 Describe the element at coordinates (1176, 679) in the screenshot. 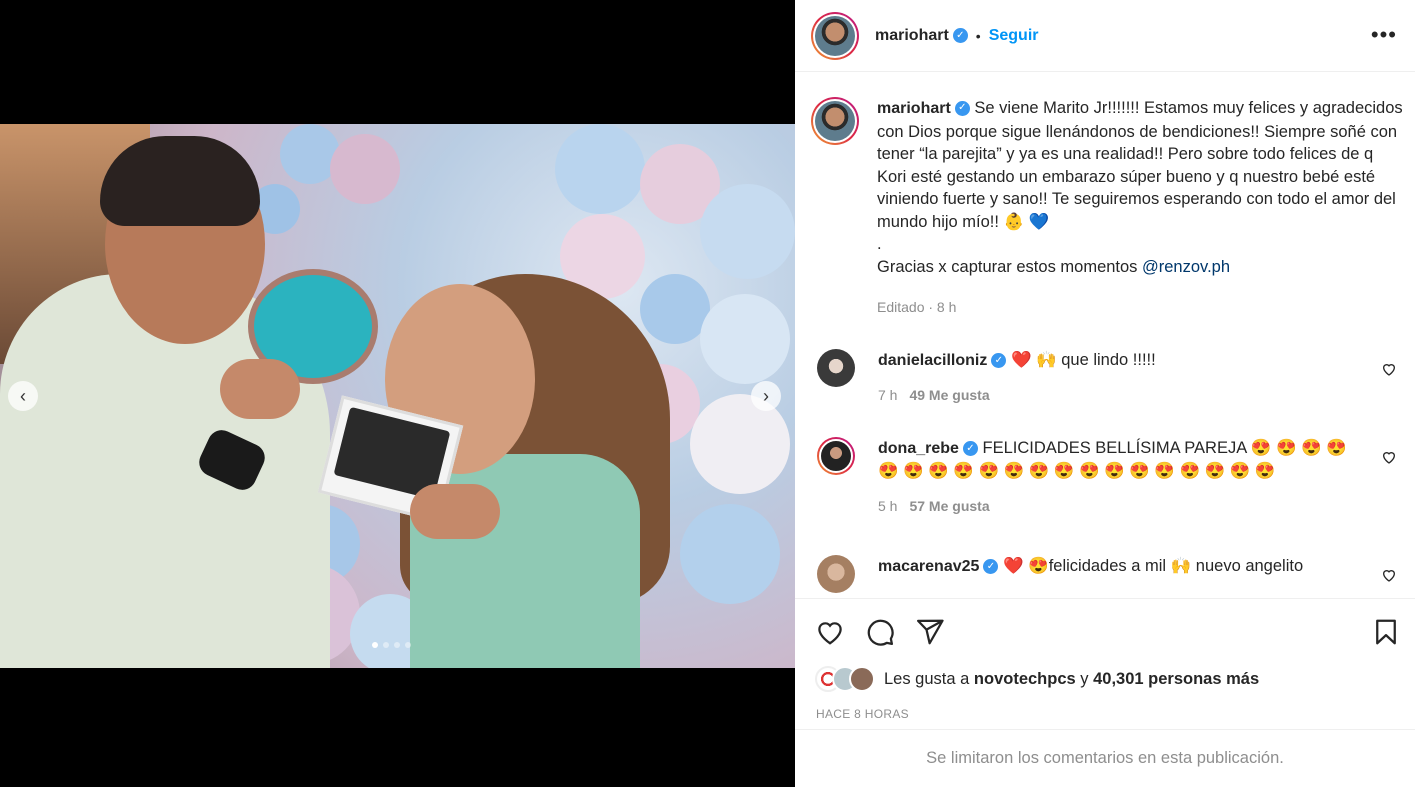

I see `likes-count: 40,301 personas más` at that location.